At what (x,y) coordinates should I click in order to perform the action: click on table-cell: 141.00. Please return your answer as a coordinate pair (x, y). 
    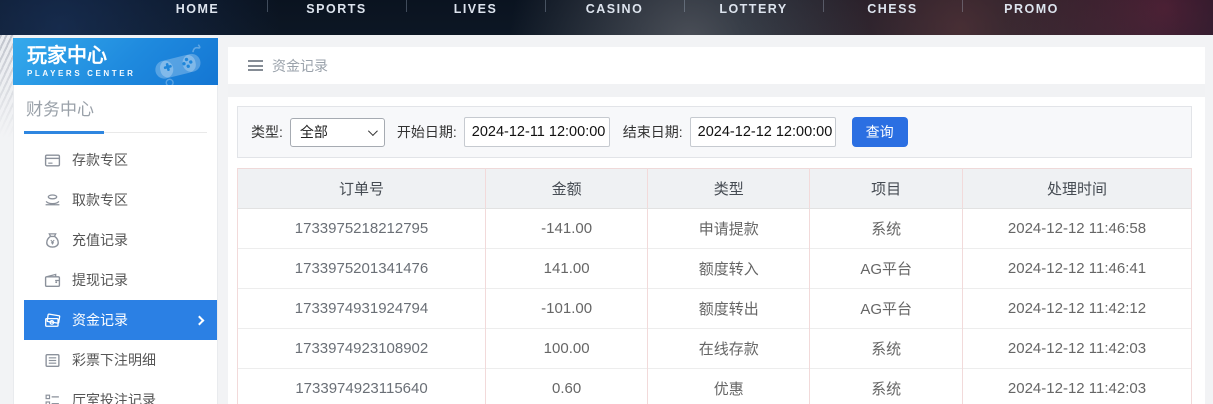
    Looking at the image, I should click on (567, 268).